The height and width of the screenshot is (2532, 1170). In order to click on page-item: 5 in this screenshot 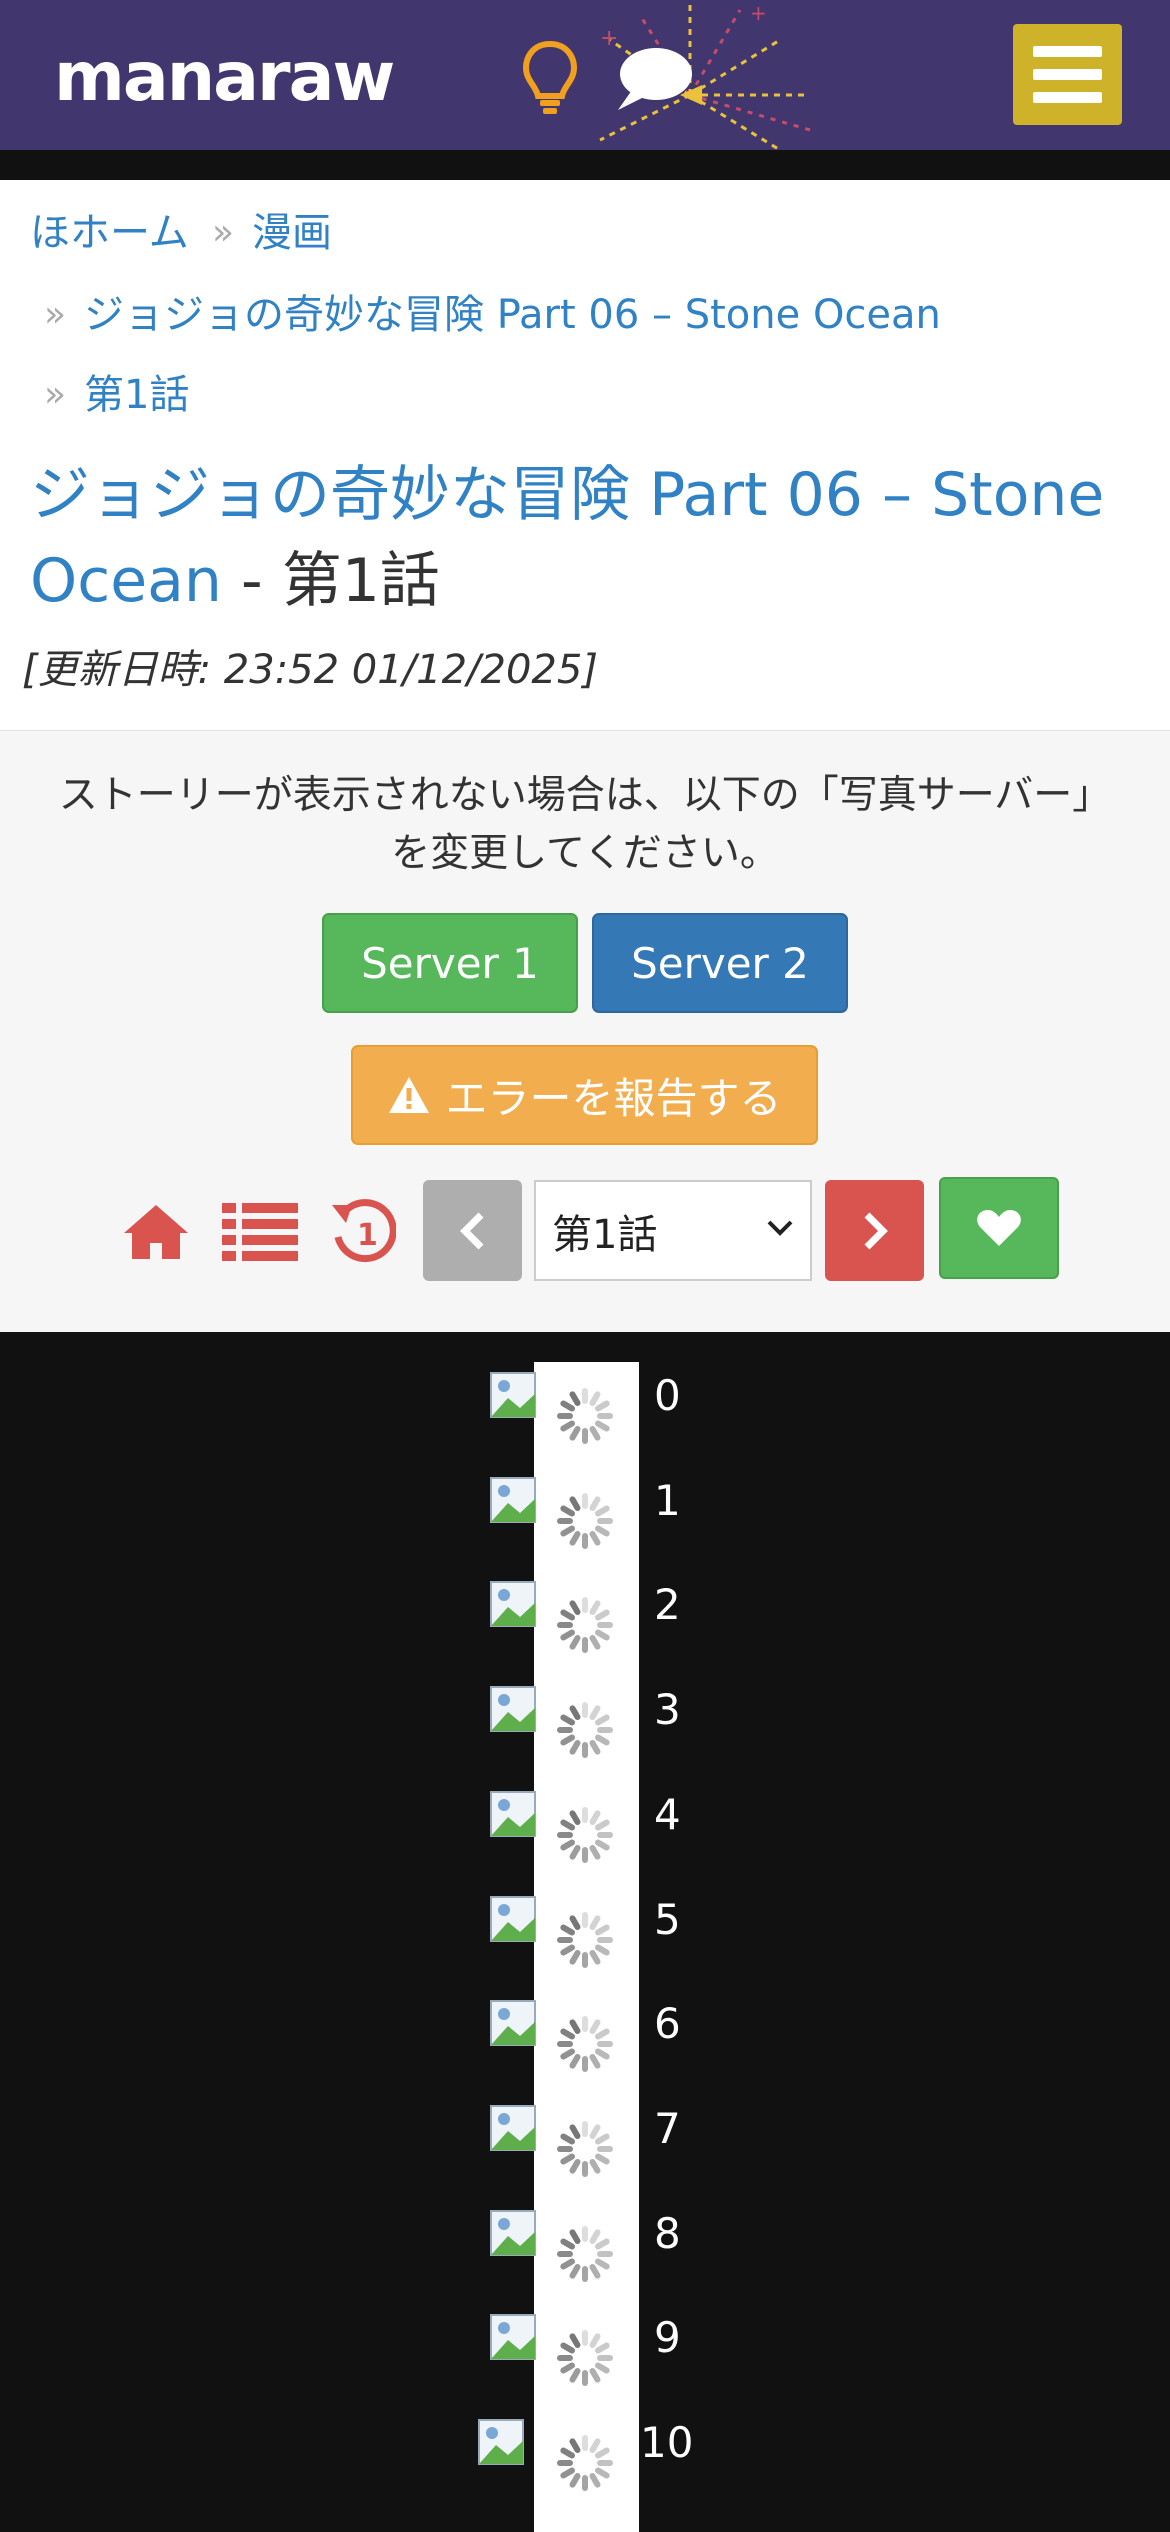, I will do `click(585, 1942)`.